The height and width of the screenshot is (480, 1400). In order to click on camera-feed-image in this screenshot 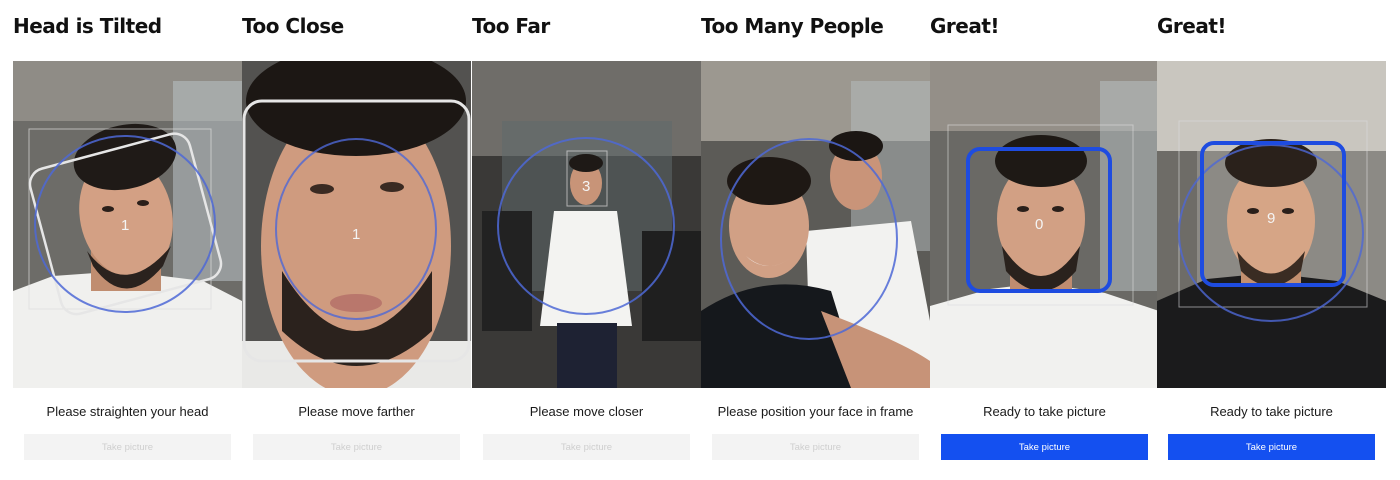, I will do `click(815, 224)`.